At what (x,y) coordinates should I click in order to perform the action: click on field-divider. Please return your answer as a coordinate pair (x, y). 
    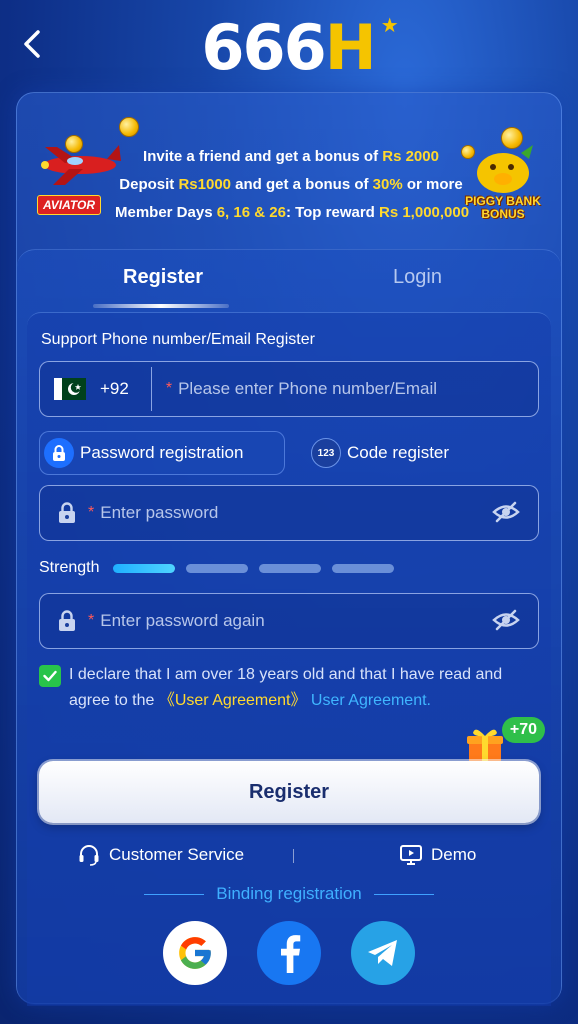
    Looking at the image, I should click on (151, 389).